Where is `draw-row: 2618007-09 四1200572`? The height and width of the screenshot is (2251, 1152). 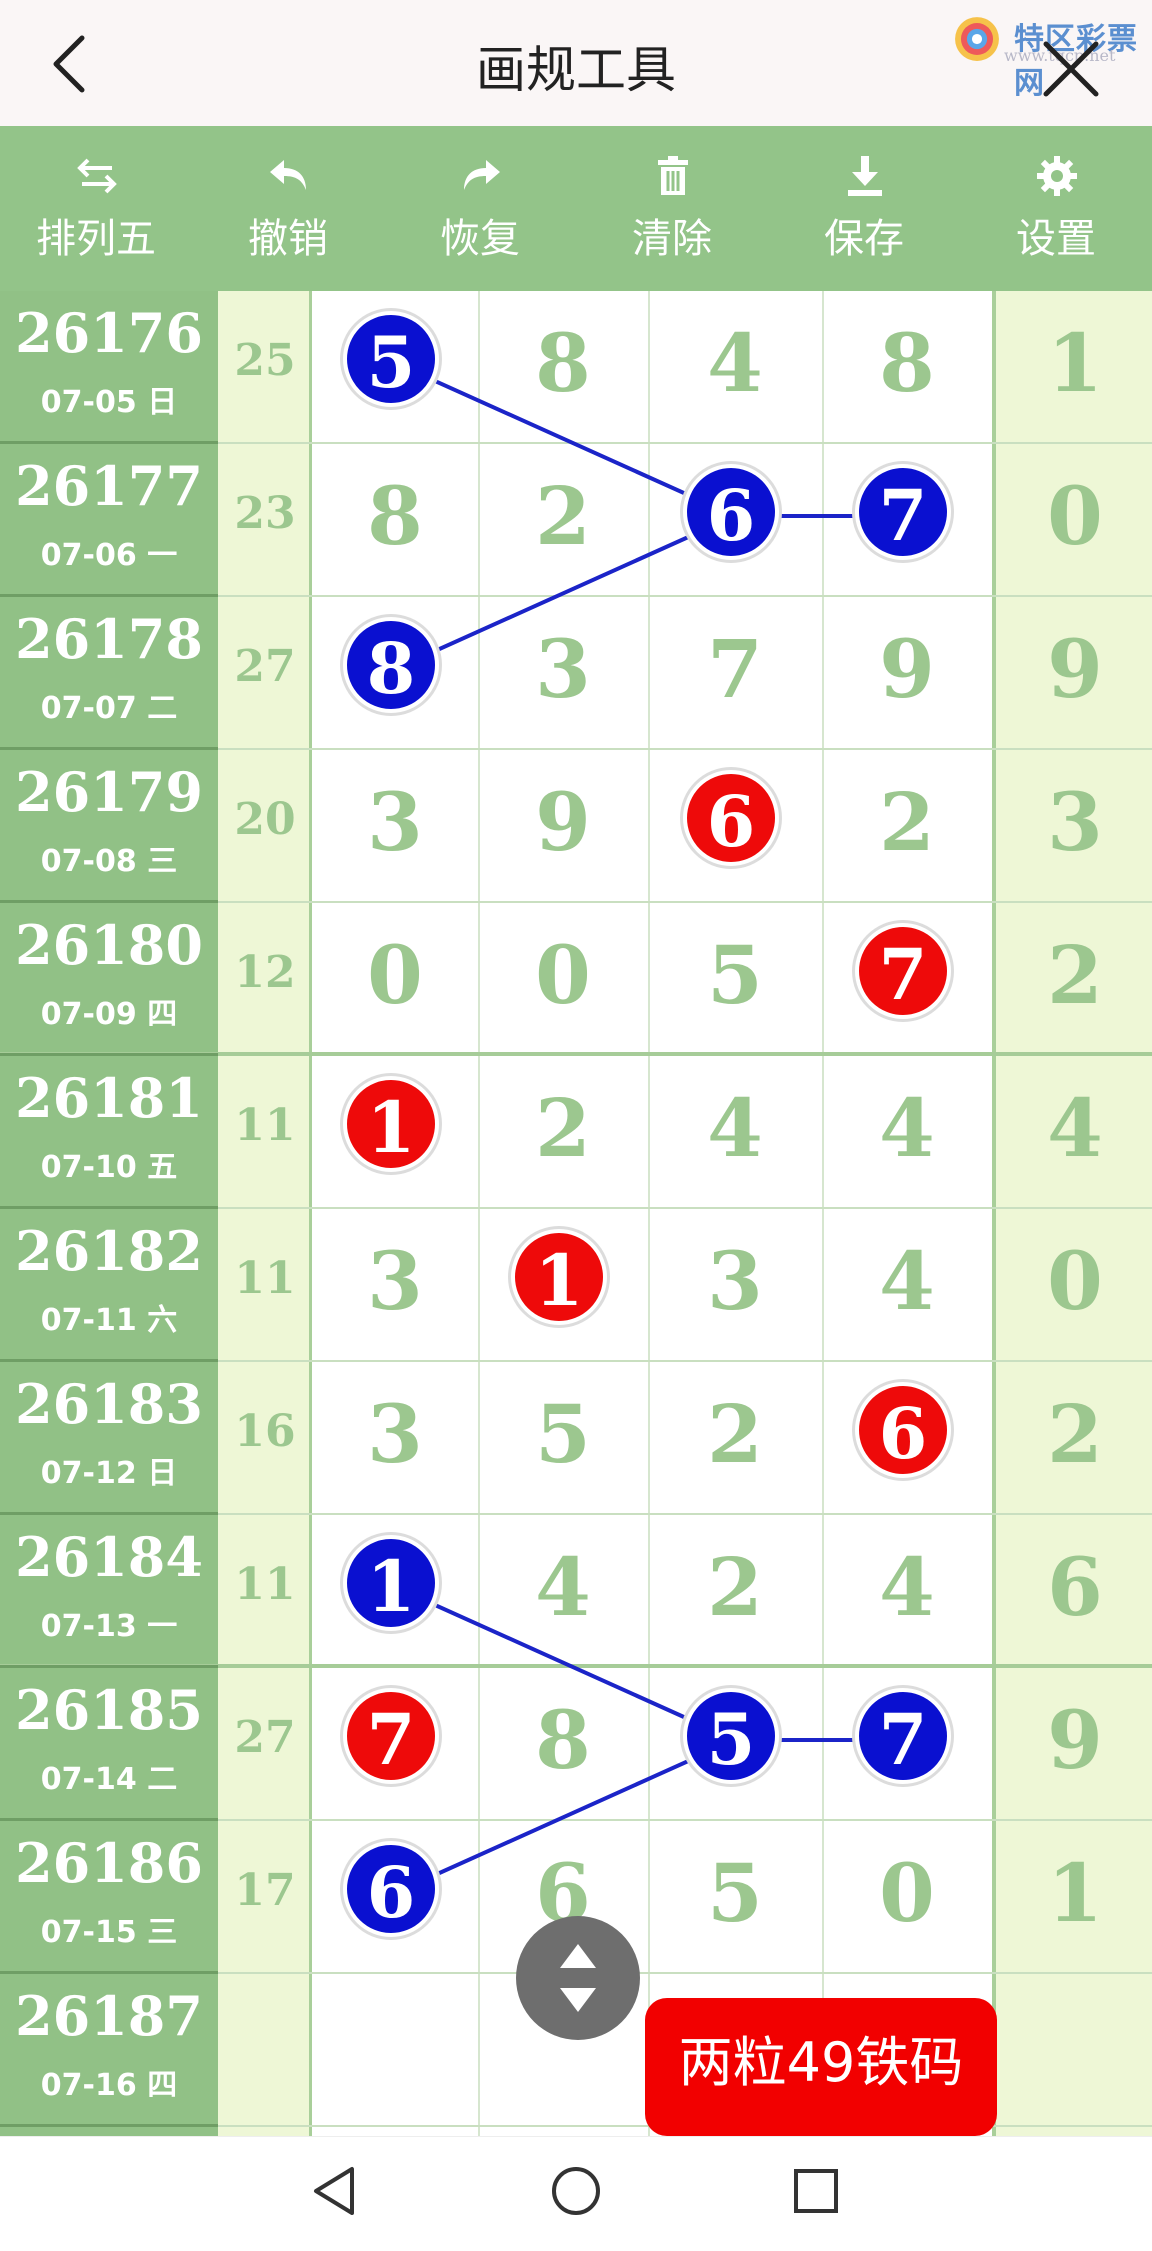 draw-row: 2618007-09 四1200572 is located at coordinates (576, 979).